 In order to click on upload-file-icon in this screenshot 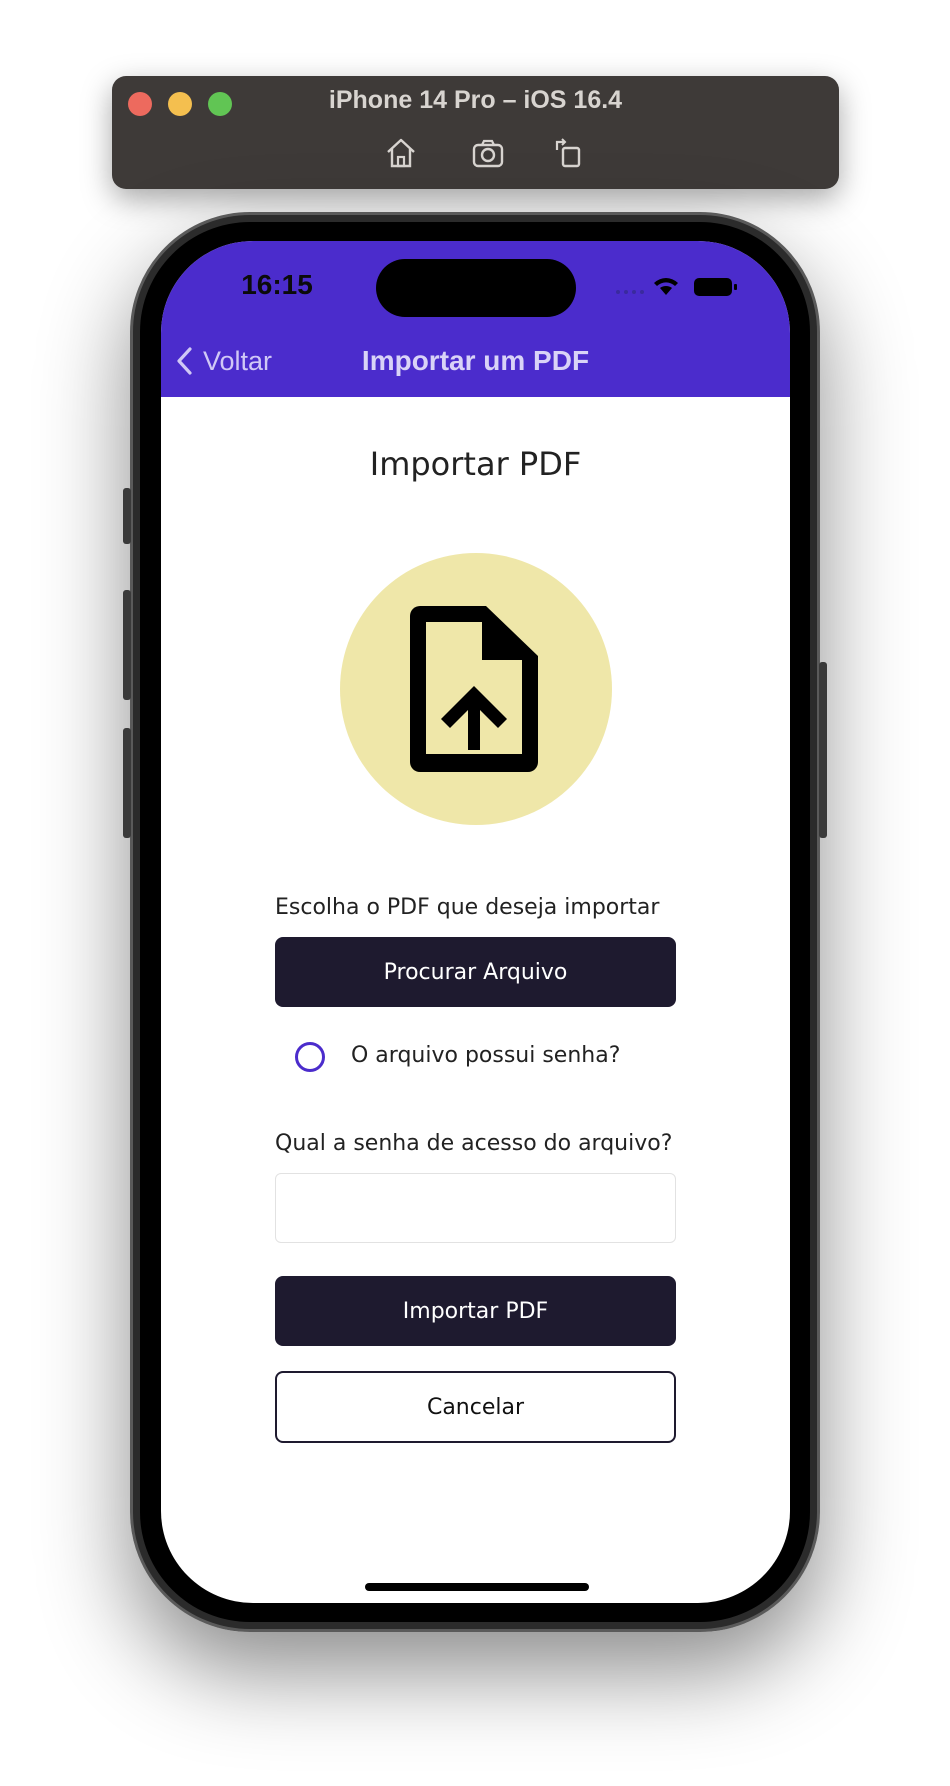, I will do `click(474, 689)`.